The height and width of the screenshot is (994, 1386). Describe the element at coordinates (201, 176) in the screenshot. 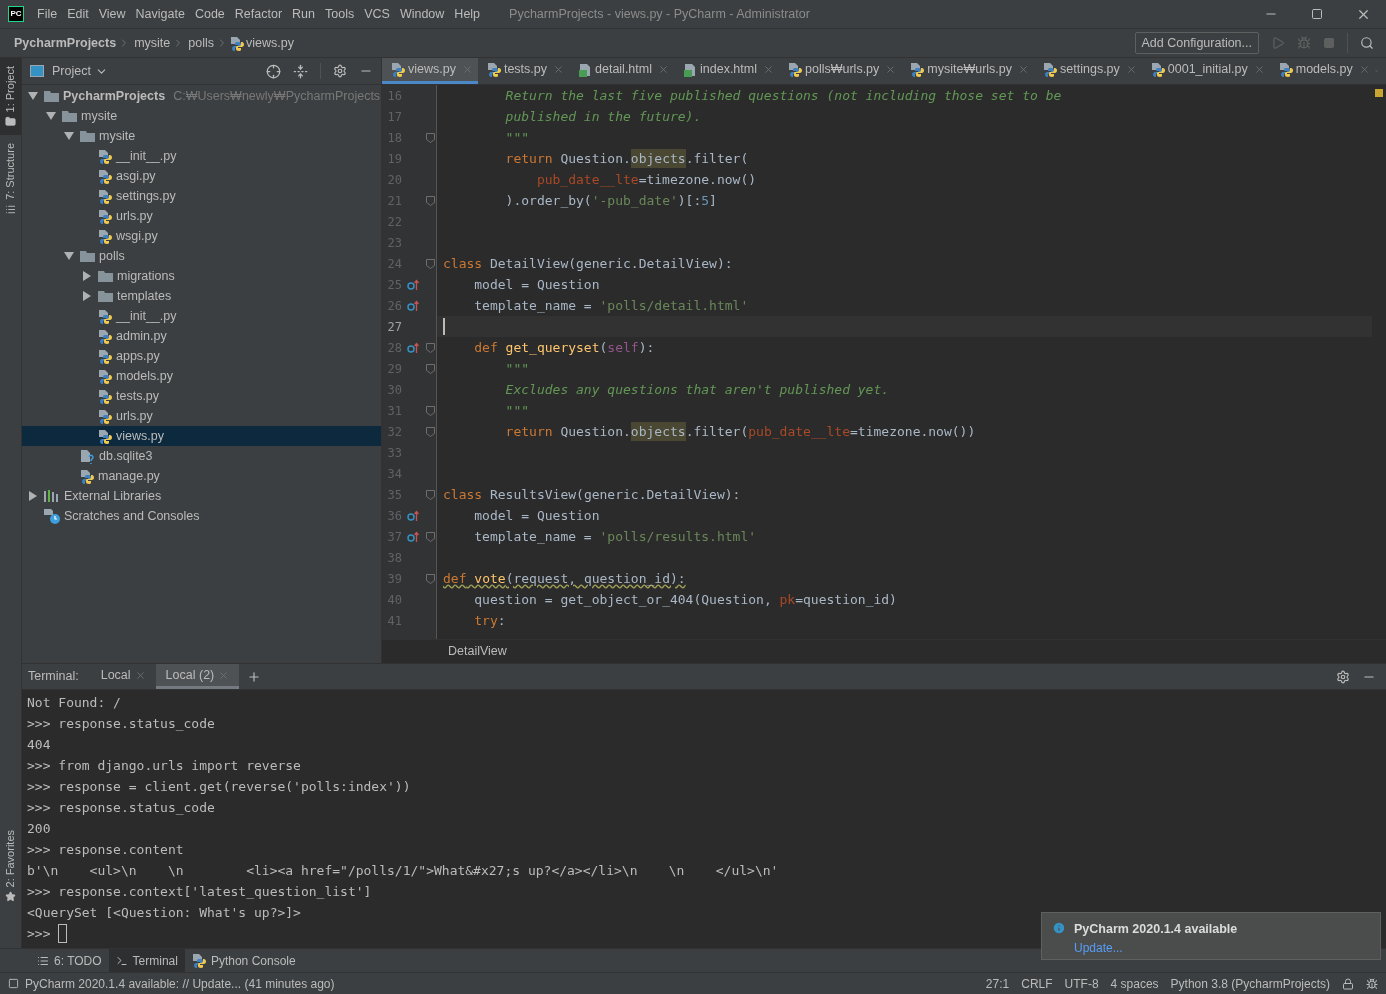

I see `tree-item: asgi.py` at that location.